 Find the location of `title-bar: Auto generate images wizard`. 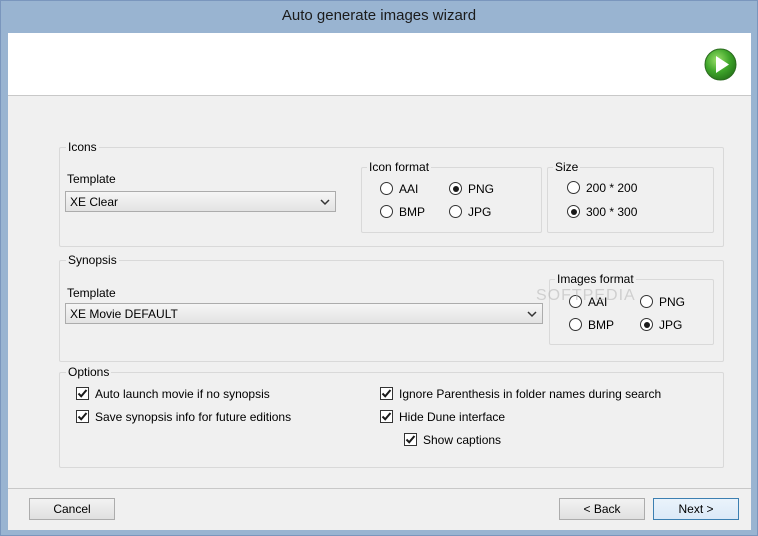

title-bar: Auto generate images wizard is located at coordinates (379, 17).